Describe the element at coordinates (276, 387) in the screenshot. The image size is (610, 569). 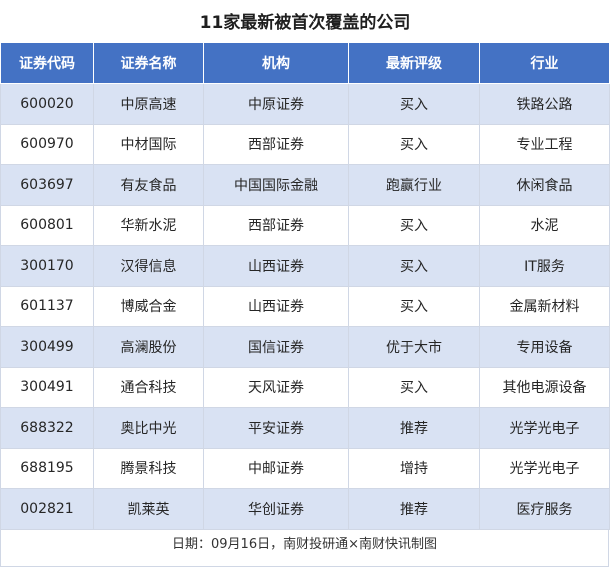
I see `cell-institution: 天风证券` at that location.